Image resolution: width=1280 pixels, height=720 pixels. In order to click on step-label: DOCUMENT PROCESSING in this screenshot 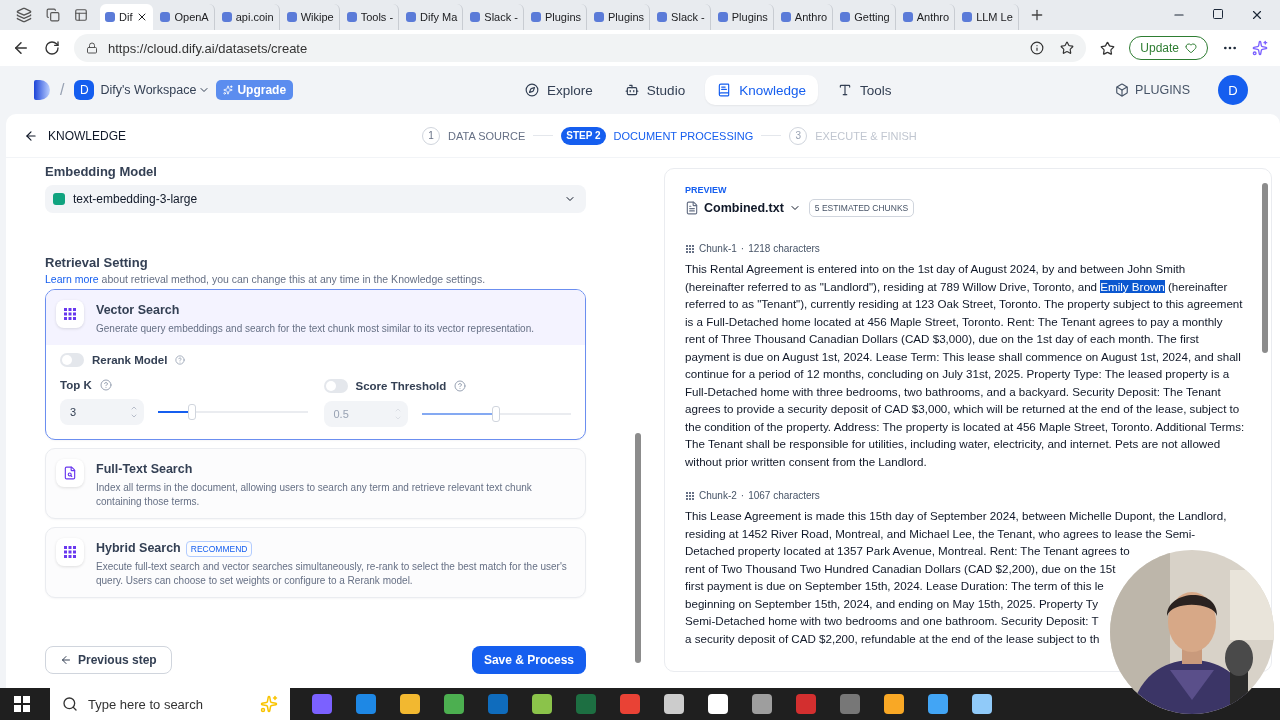, I will do `click(683, 135)`.